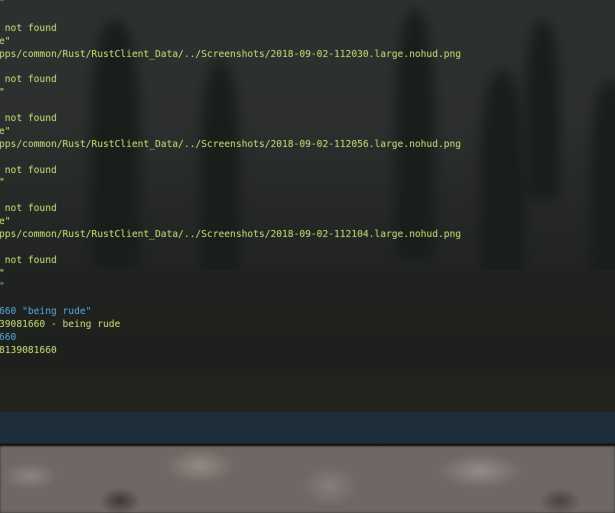  What do you see at coordinates (60, 325) in the screenshot?
I see `log-line: 39081660 - being rude` at bounding box center [60, 325].